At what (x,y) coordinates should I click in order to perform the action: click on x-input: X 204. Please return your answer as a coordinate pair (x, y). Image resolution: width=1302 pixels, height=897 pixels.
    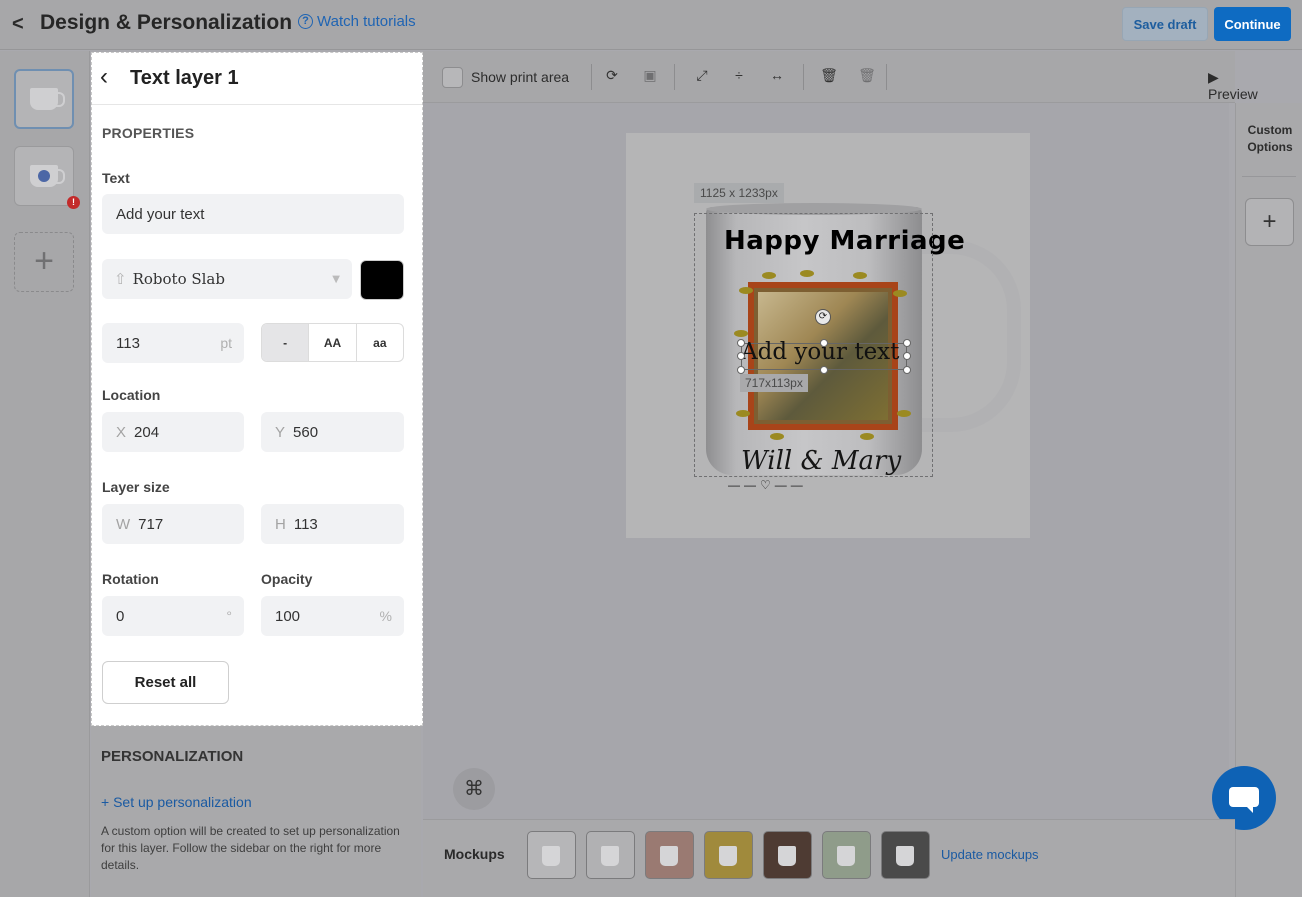
    Looking at the image, I should click on (173, 432).